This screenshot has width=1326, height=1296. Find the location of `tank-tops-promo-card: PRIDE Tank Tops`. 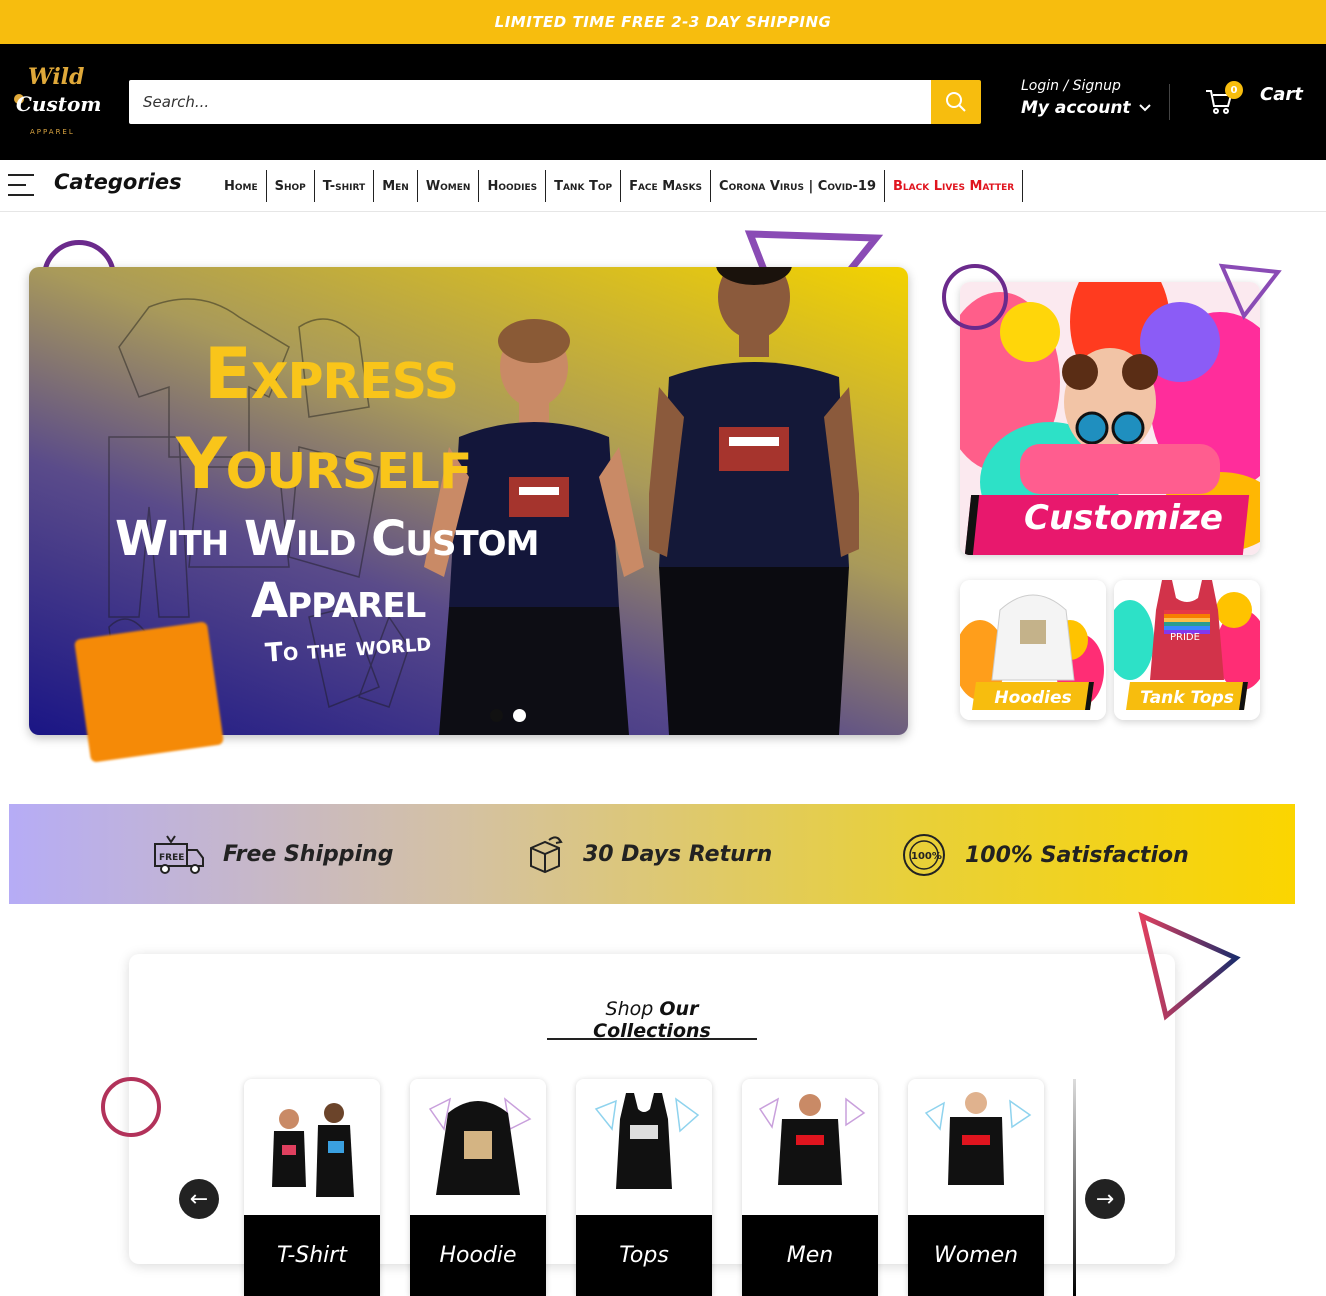

tank-tops-promo-card: PRIDE Tank Tops is located at coordinates (1187, 650).